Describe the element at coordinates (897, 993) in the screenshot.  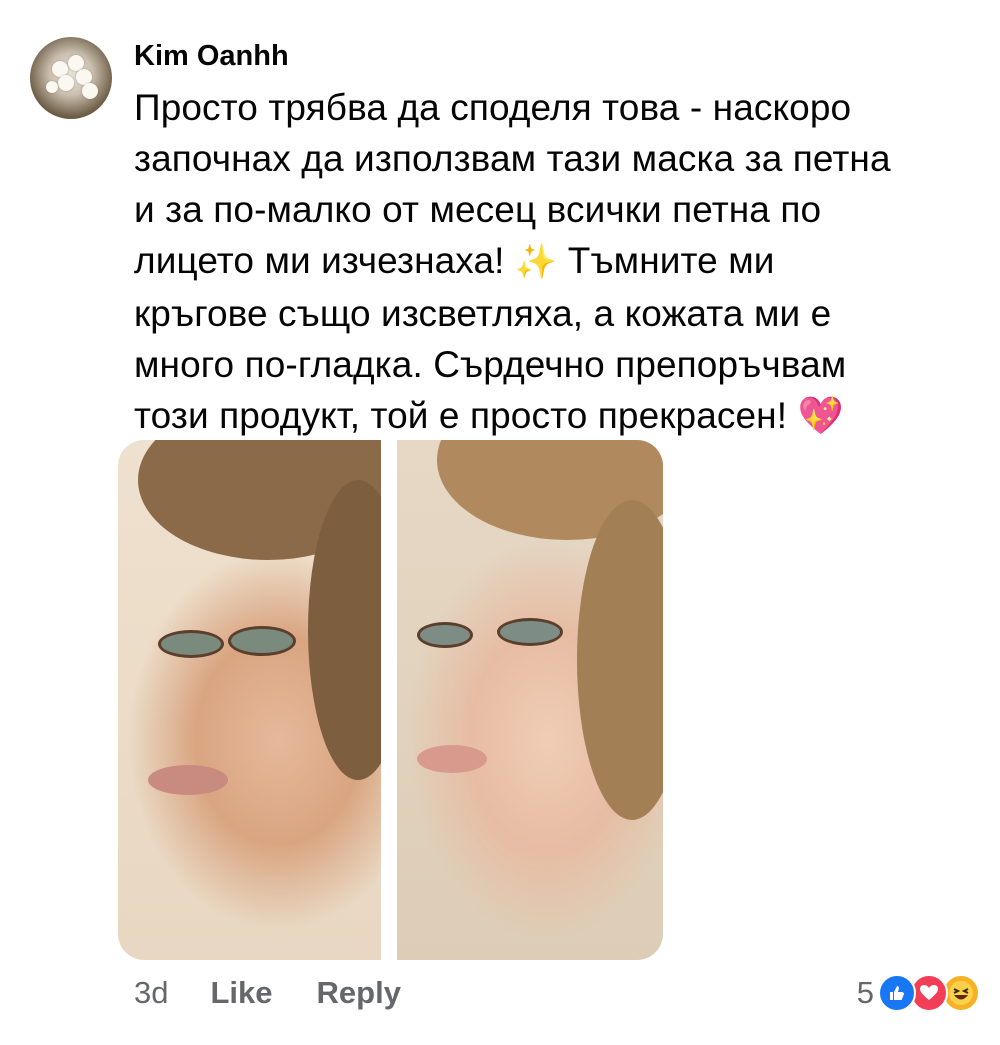
I see `thumbs-up-icon` at that location.